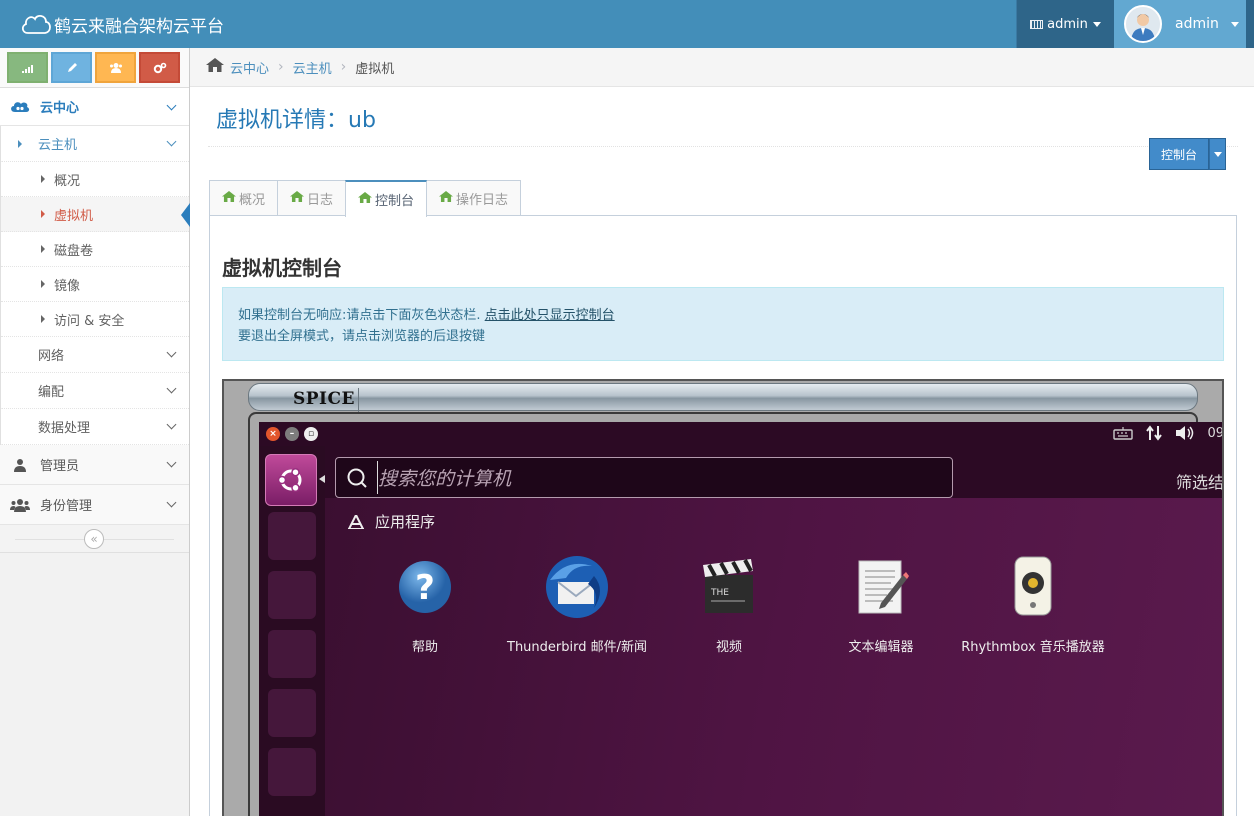 The width and height of the screenshot is (1254, 816). What do you see at coordinates (94, 539) in the screenshot?
I see `double-angle-left-icon: «` at bounding box center [94, 539].